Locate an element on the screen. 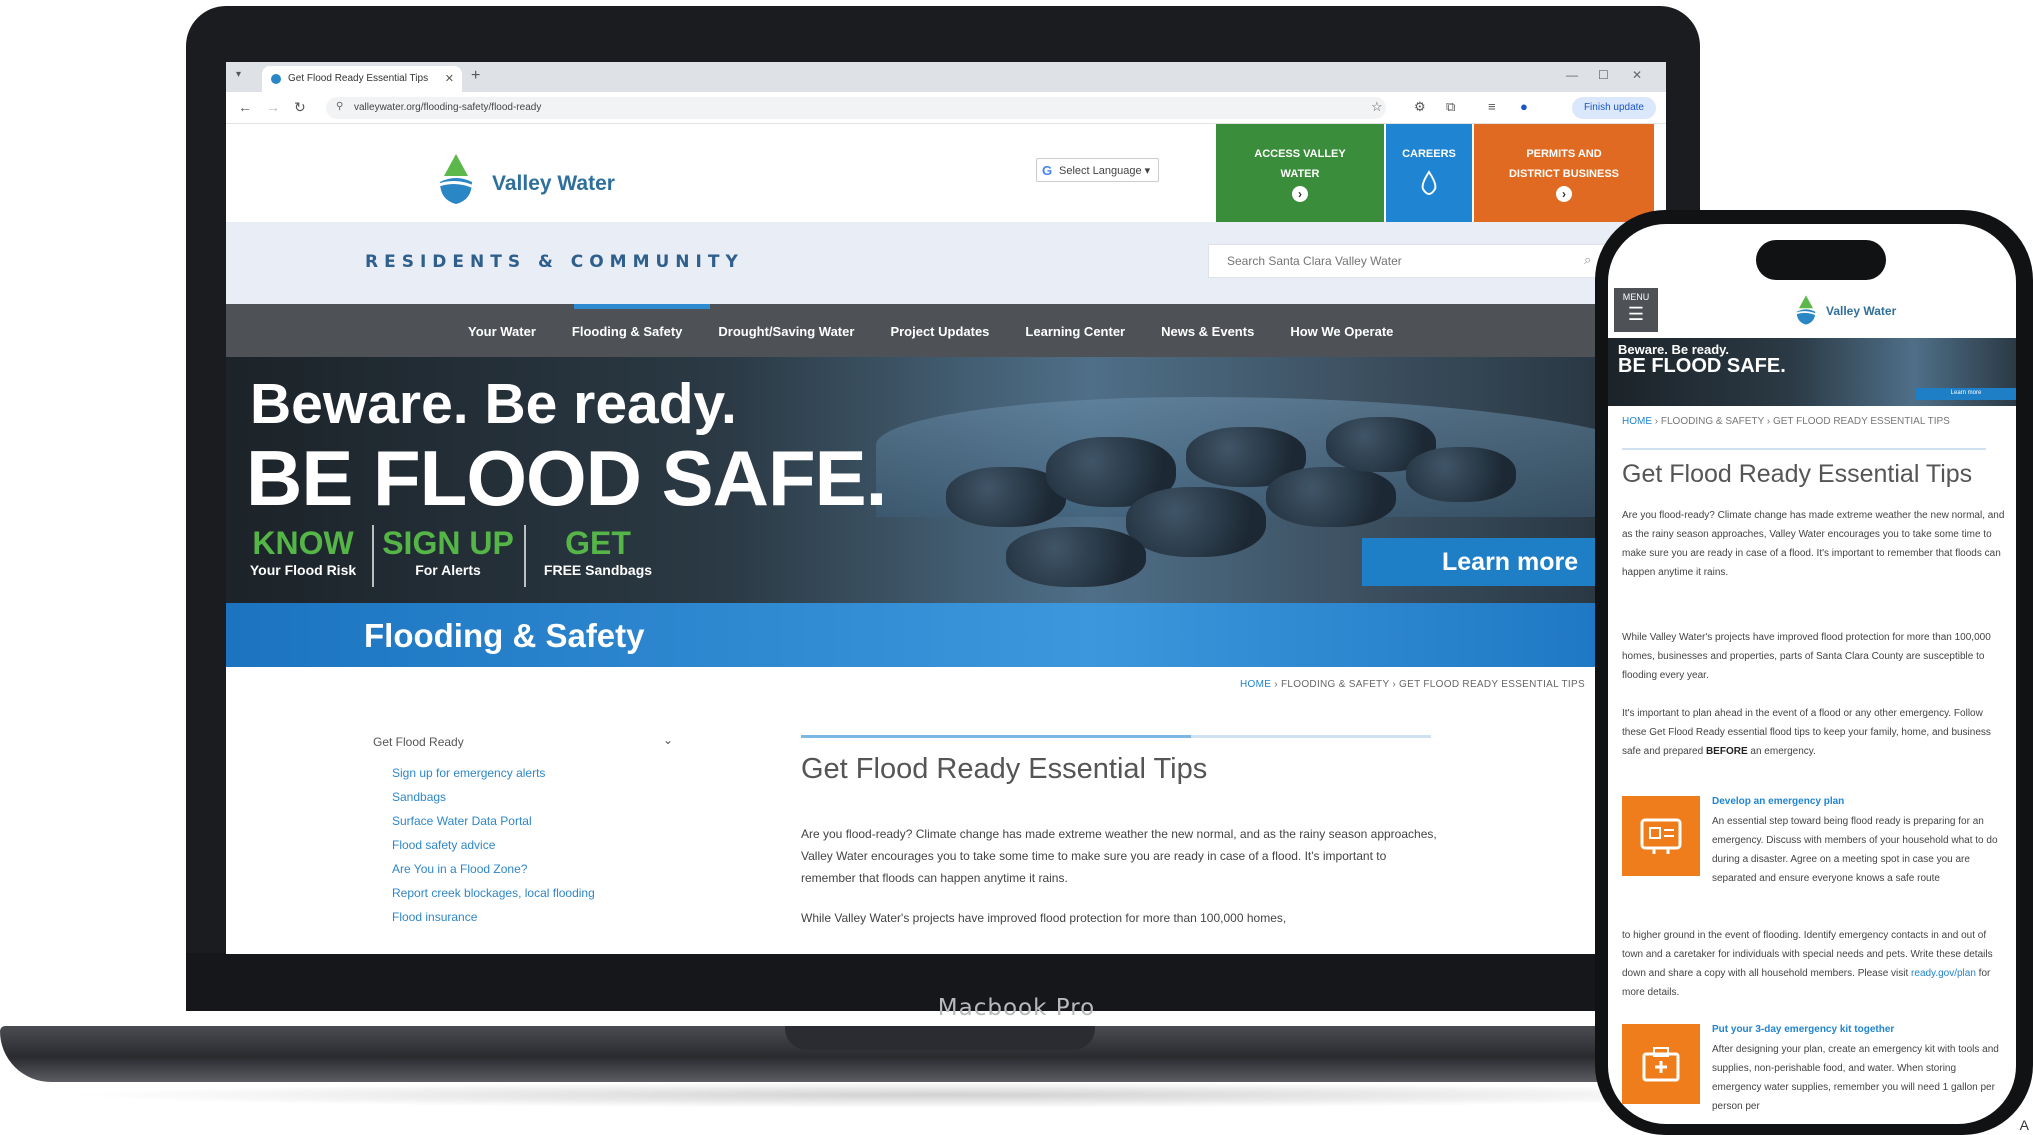 The height and width of the screenshot is (1135, 2033). nav-project-updates: Project Updates is located at coordinates (939, 331).